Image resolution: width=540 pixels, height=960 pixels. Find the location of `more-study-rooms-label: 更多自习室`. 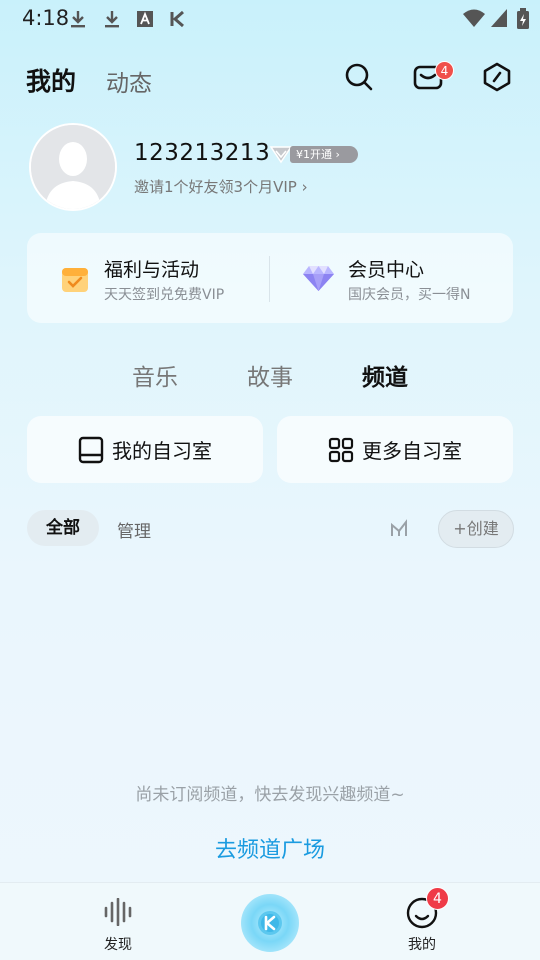

more-study-rooms-label: 更多自习室 is located at coordinates (412, 451).